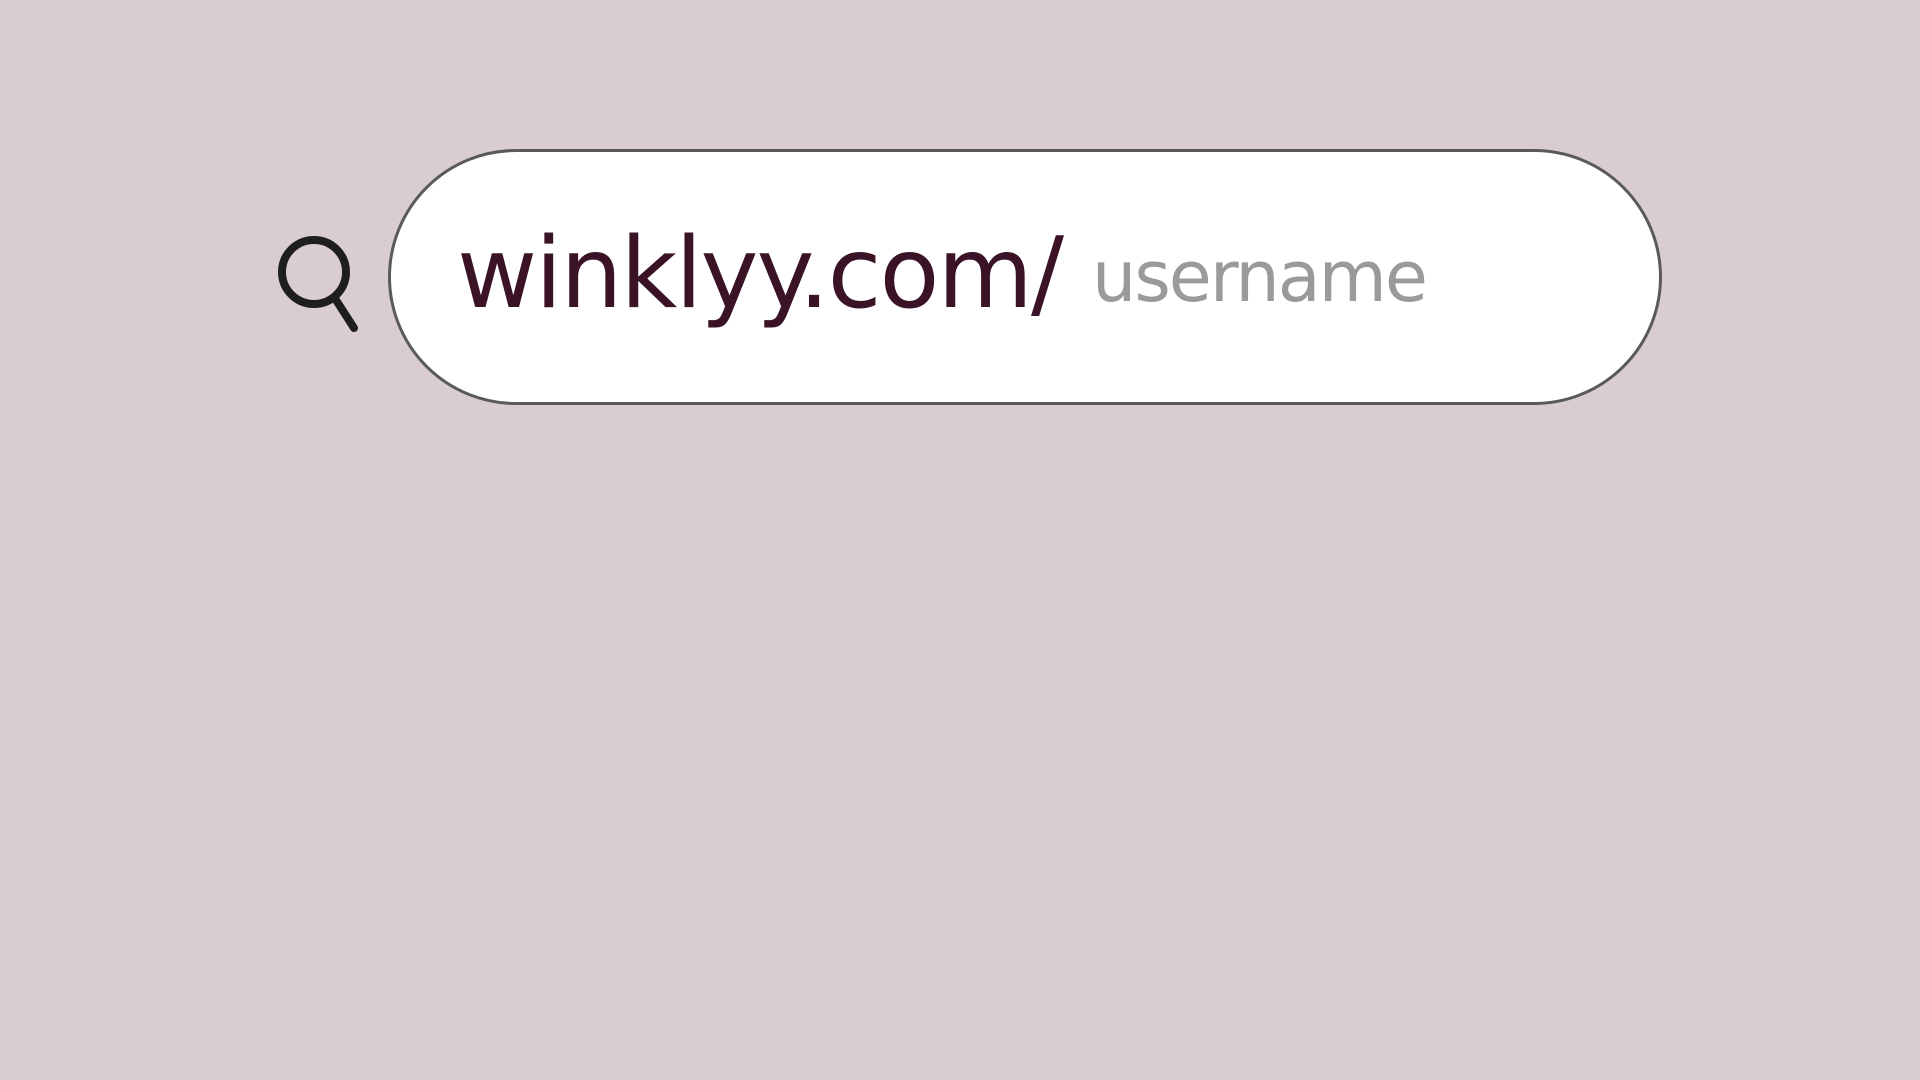 This screenshot has height=1080, width=1920. Describe the element at coordinates (1301, 277) in the screenshot. I see `username-input` at that location.